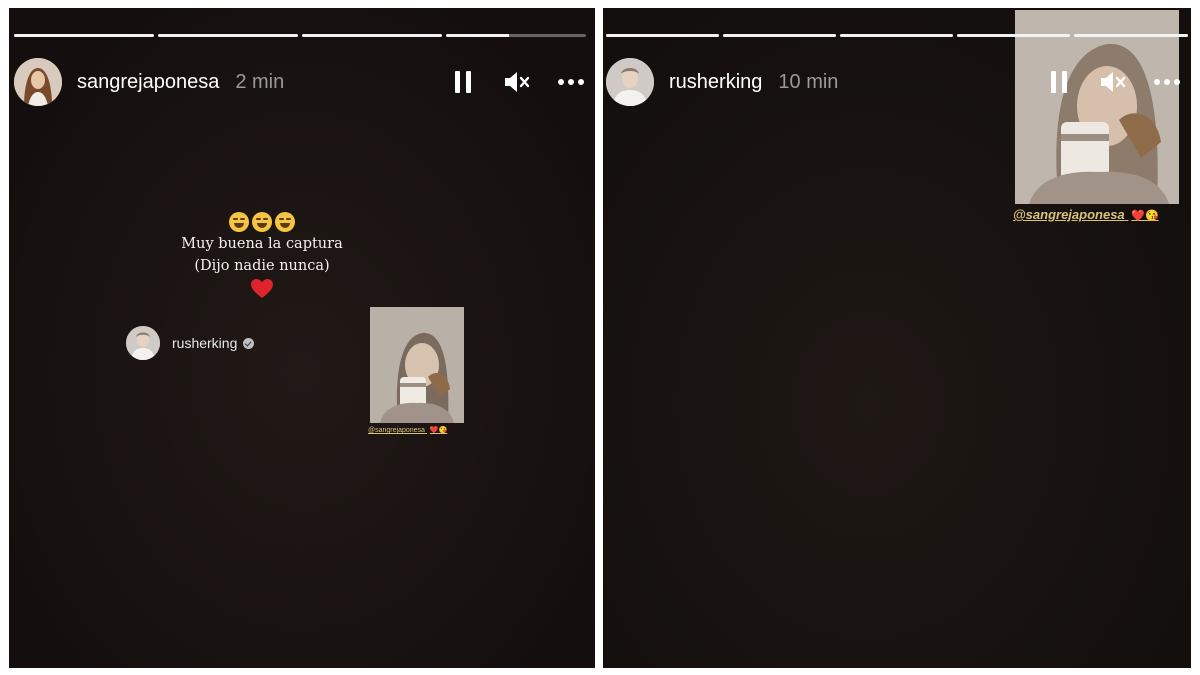 The image size is (1200, 675). I want to click on heart-icon, so click(262, 289).